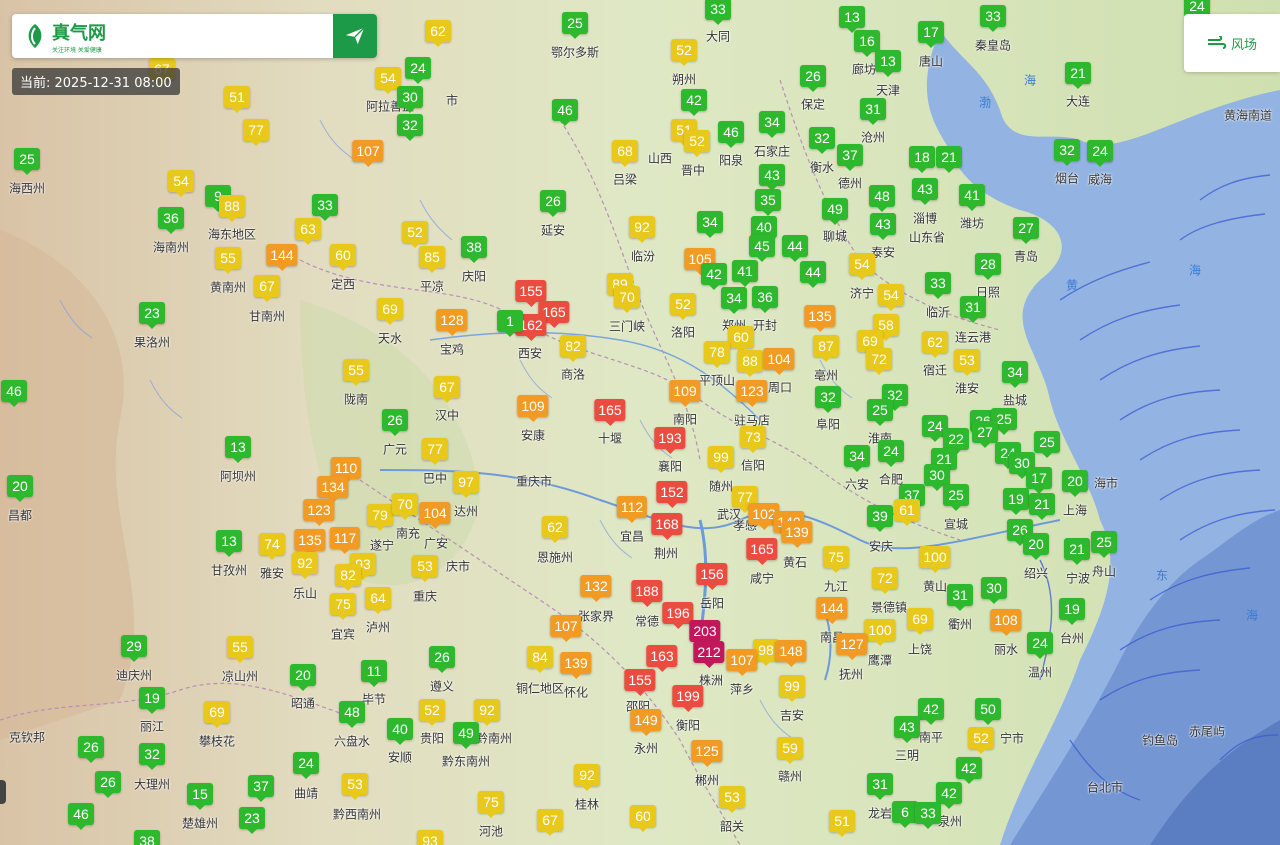 The height and width of the screenshot is (845, 1280). What do you see at coordinates (768, 202) in the screenshot?
I see `aqi-marker: 35` at bounding box center [768, 202].